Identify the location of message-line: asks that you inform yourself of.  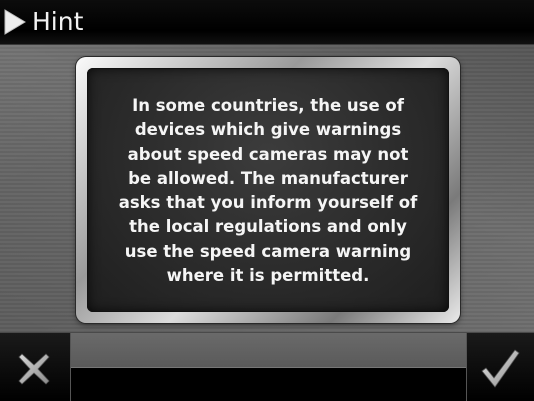
(268, 203).